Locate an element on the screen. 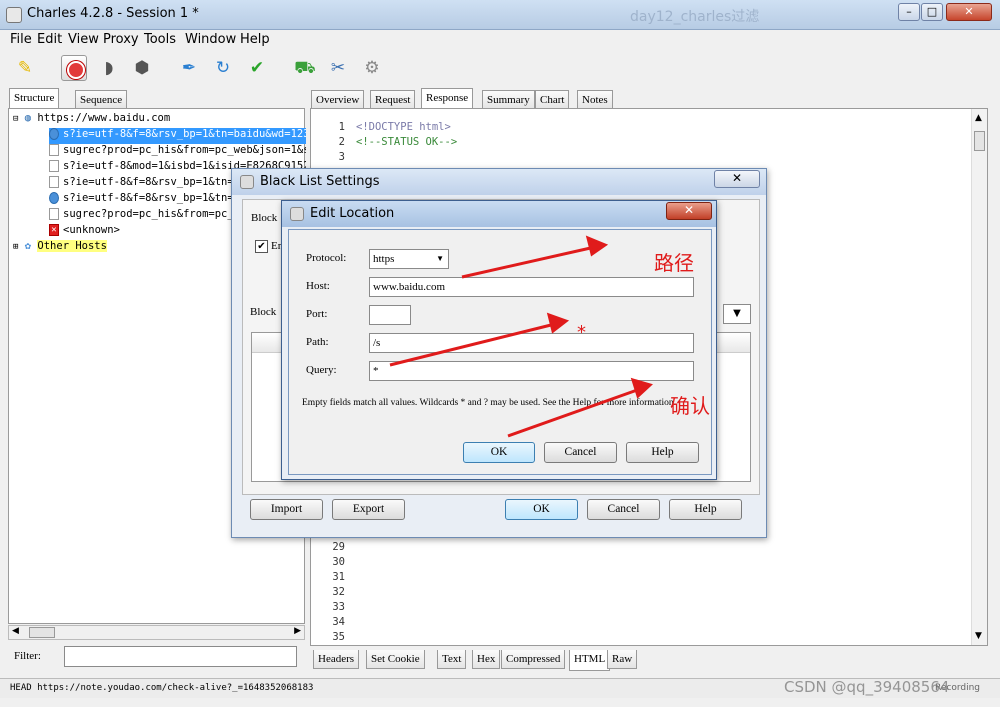  annotation-star: * is located at coordinates (581, 332).